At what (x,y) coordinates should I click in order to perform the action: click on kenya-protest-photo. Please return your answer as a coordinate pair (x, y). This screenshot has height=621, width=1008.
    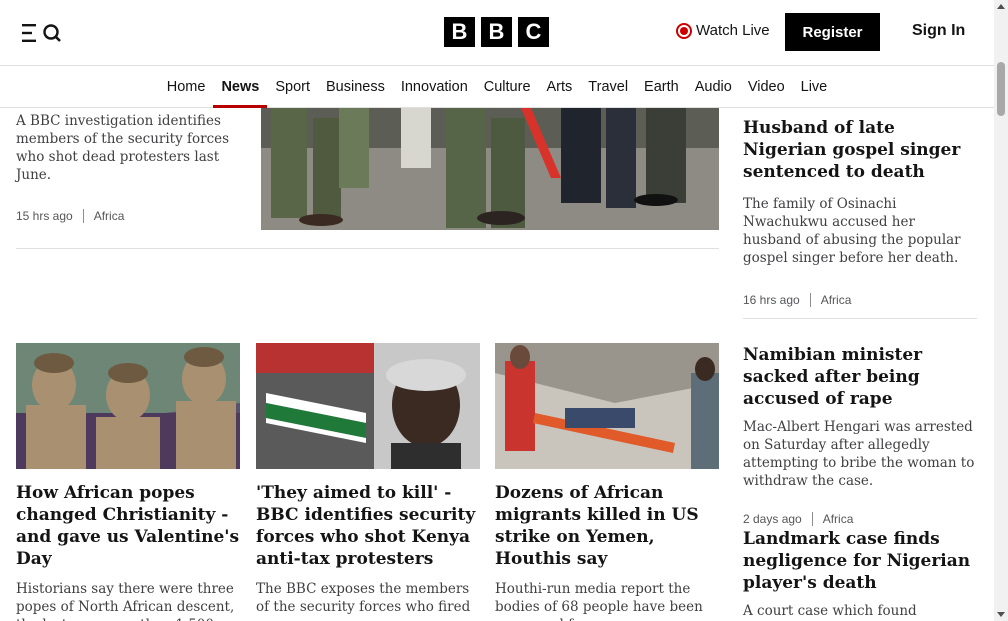
    Looking at the image, I should click on (368, 406).